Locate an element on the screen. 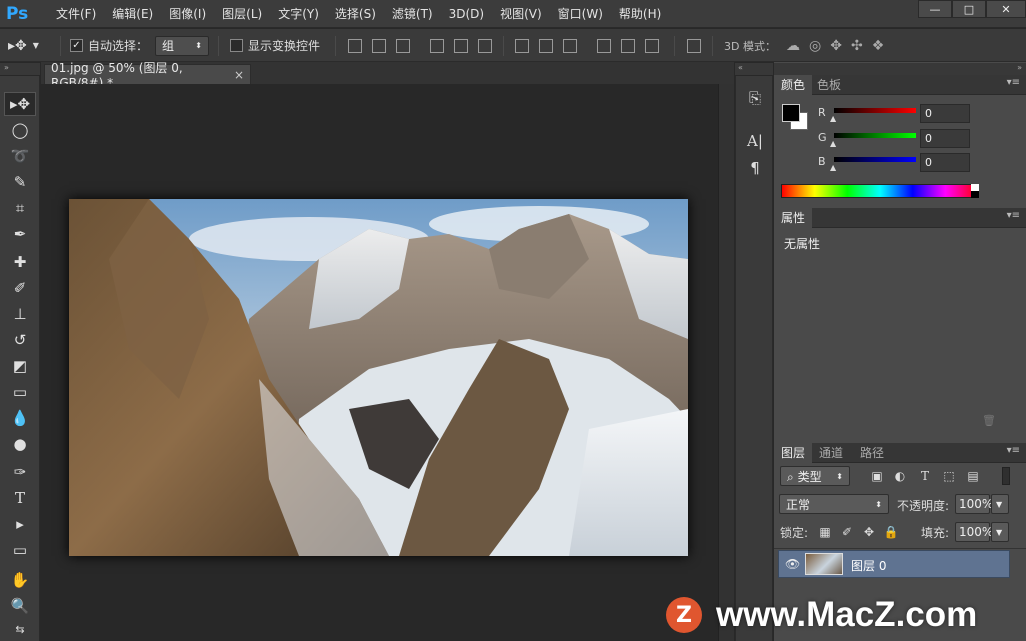 This screenshot has height=641, width=1026. clone-stamp-tool: ⊥ is located at coordinates (20, 314).